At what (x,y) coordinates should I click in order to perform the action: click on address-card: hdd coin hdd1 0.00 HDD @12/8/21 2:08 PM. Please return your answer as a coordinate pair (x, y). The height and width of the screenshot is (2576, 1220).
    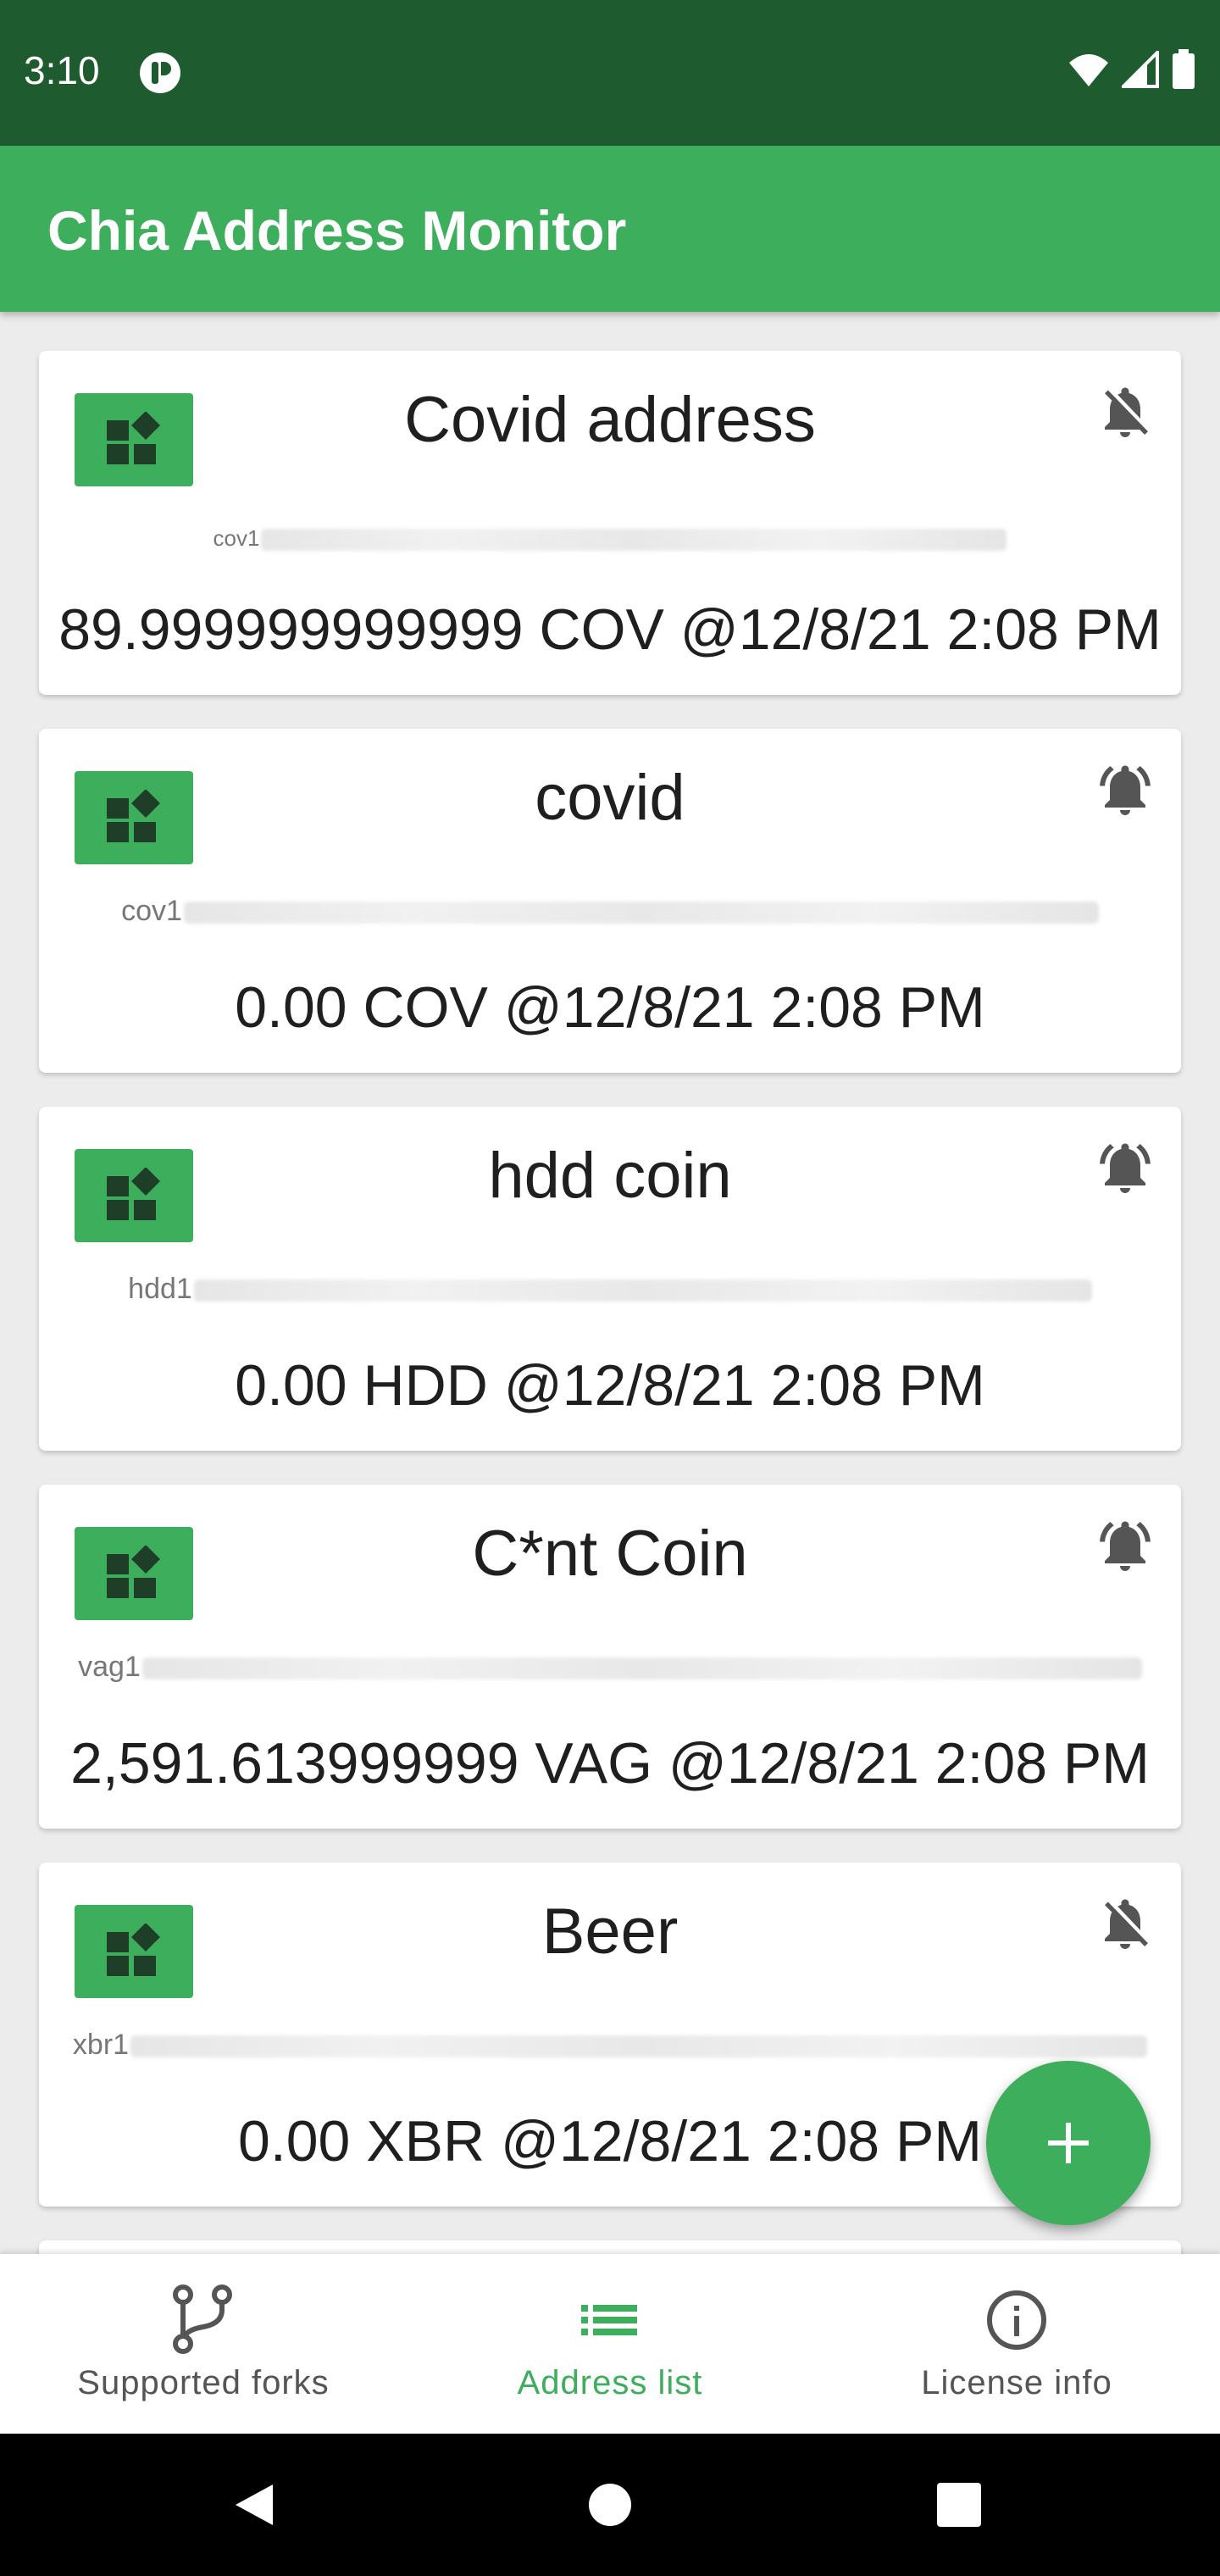
    Looking at the image, I should click on (610, 1279).